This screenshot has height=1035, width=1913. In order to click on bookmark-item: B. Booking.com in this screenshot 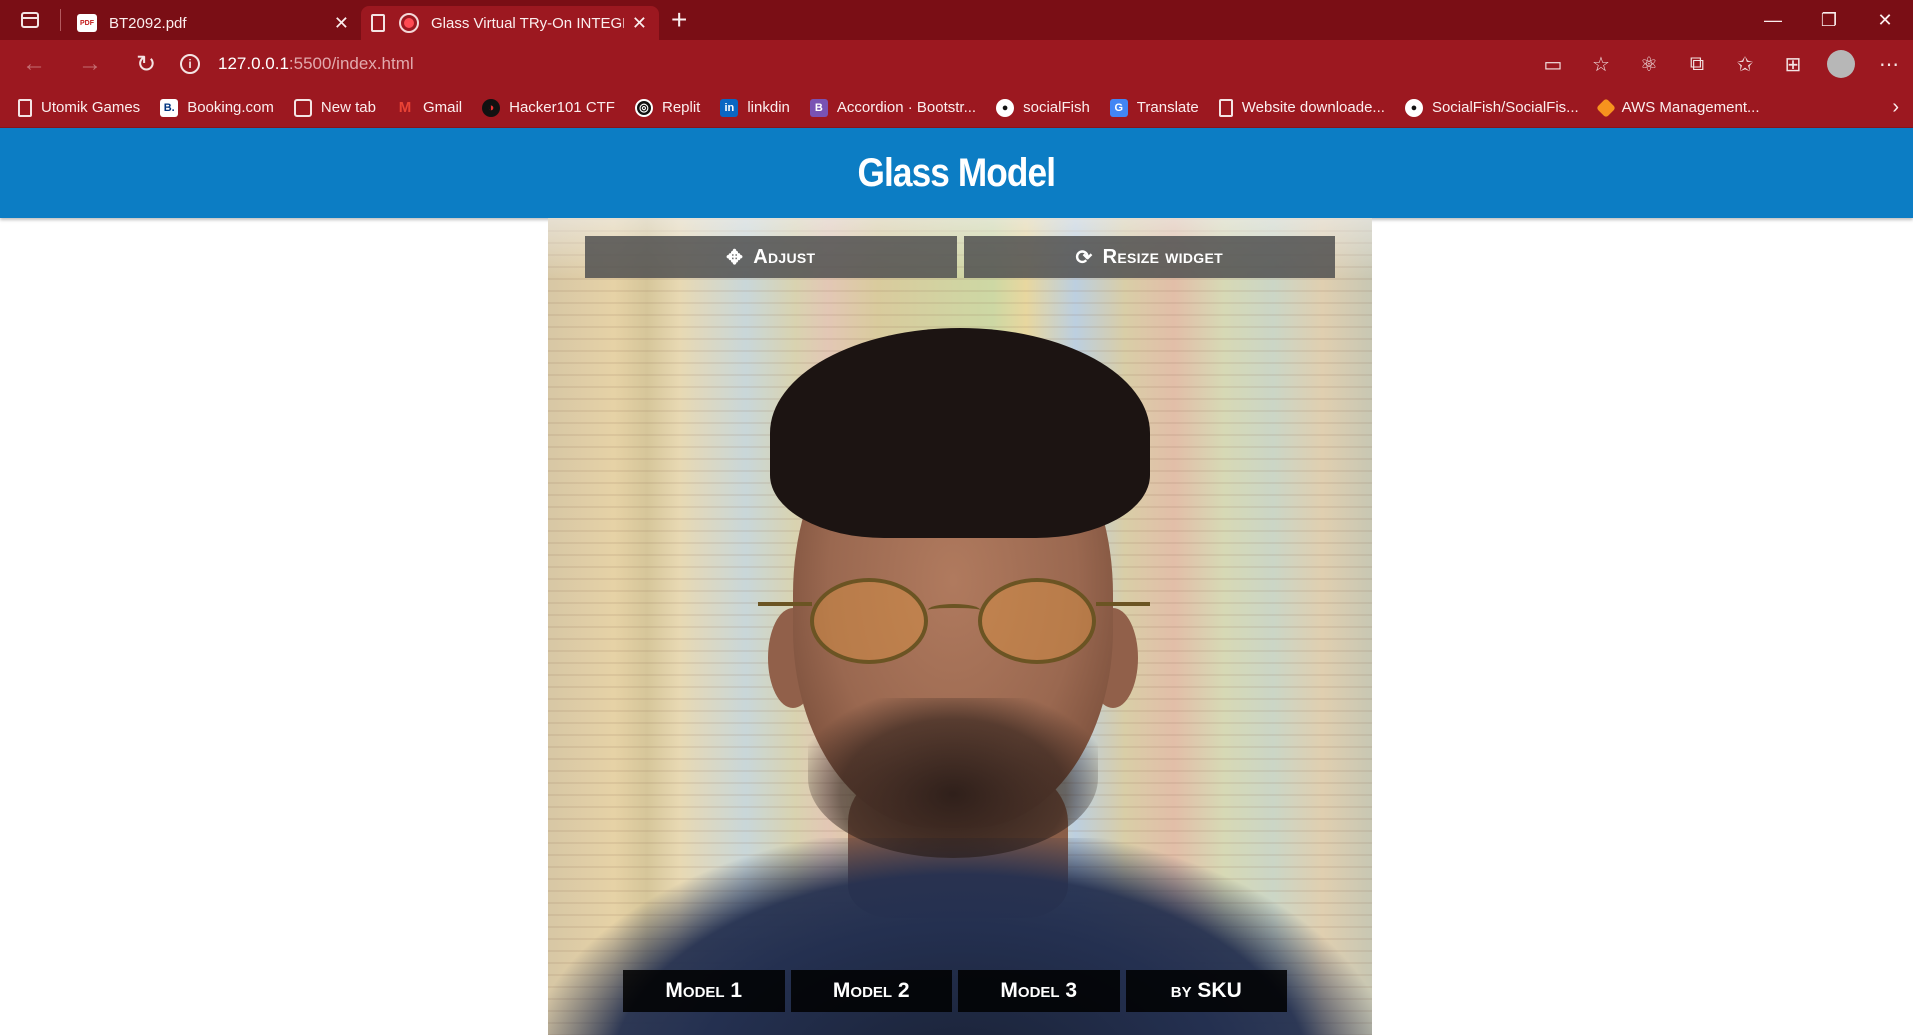, I will do `click(217, 107)`.